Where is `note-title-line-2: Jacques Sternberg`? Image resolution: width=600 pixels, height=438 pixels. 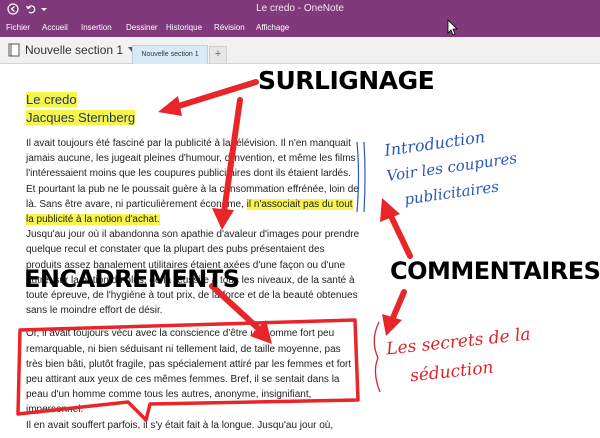 note-title-line-2: Jacques Sternberg is located at coordinates (81, 117).